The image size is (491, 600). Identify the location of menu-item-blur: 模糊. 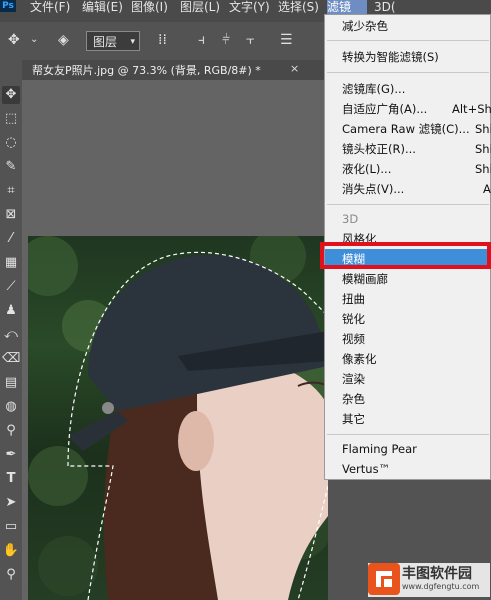
(408, 259).